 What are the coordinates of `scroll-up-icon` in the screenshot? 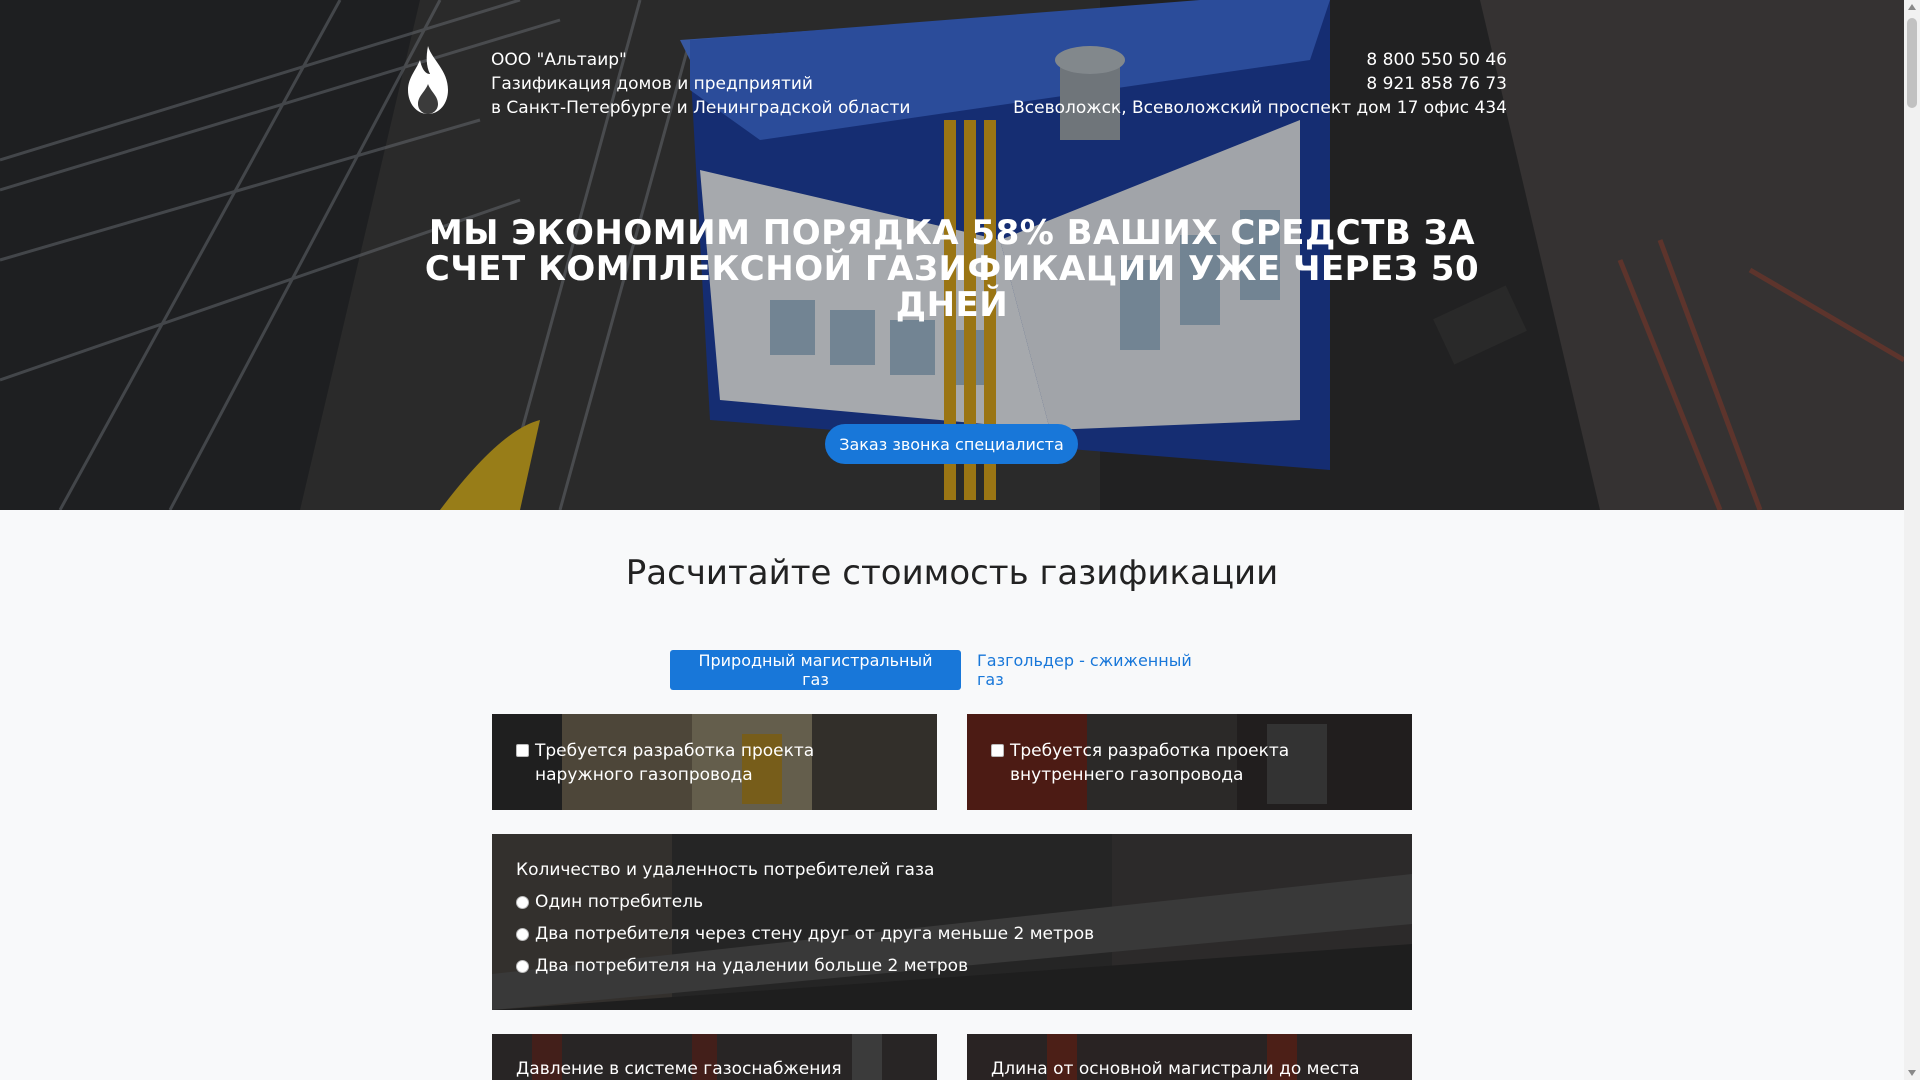 It's located at (1912, 7).